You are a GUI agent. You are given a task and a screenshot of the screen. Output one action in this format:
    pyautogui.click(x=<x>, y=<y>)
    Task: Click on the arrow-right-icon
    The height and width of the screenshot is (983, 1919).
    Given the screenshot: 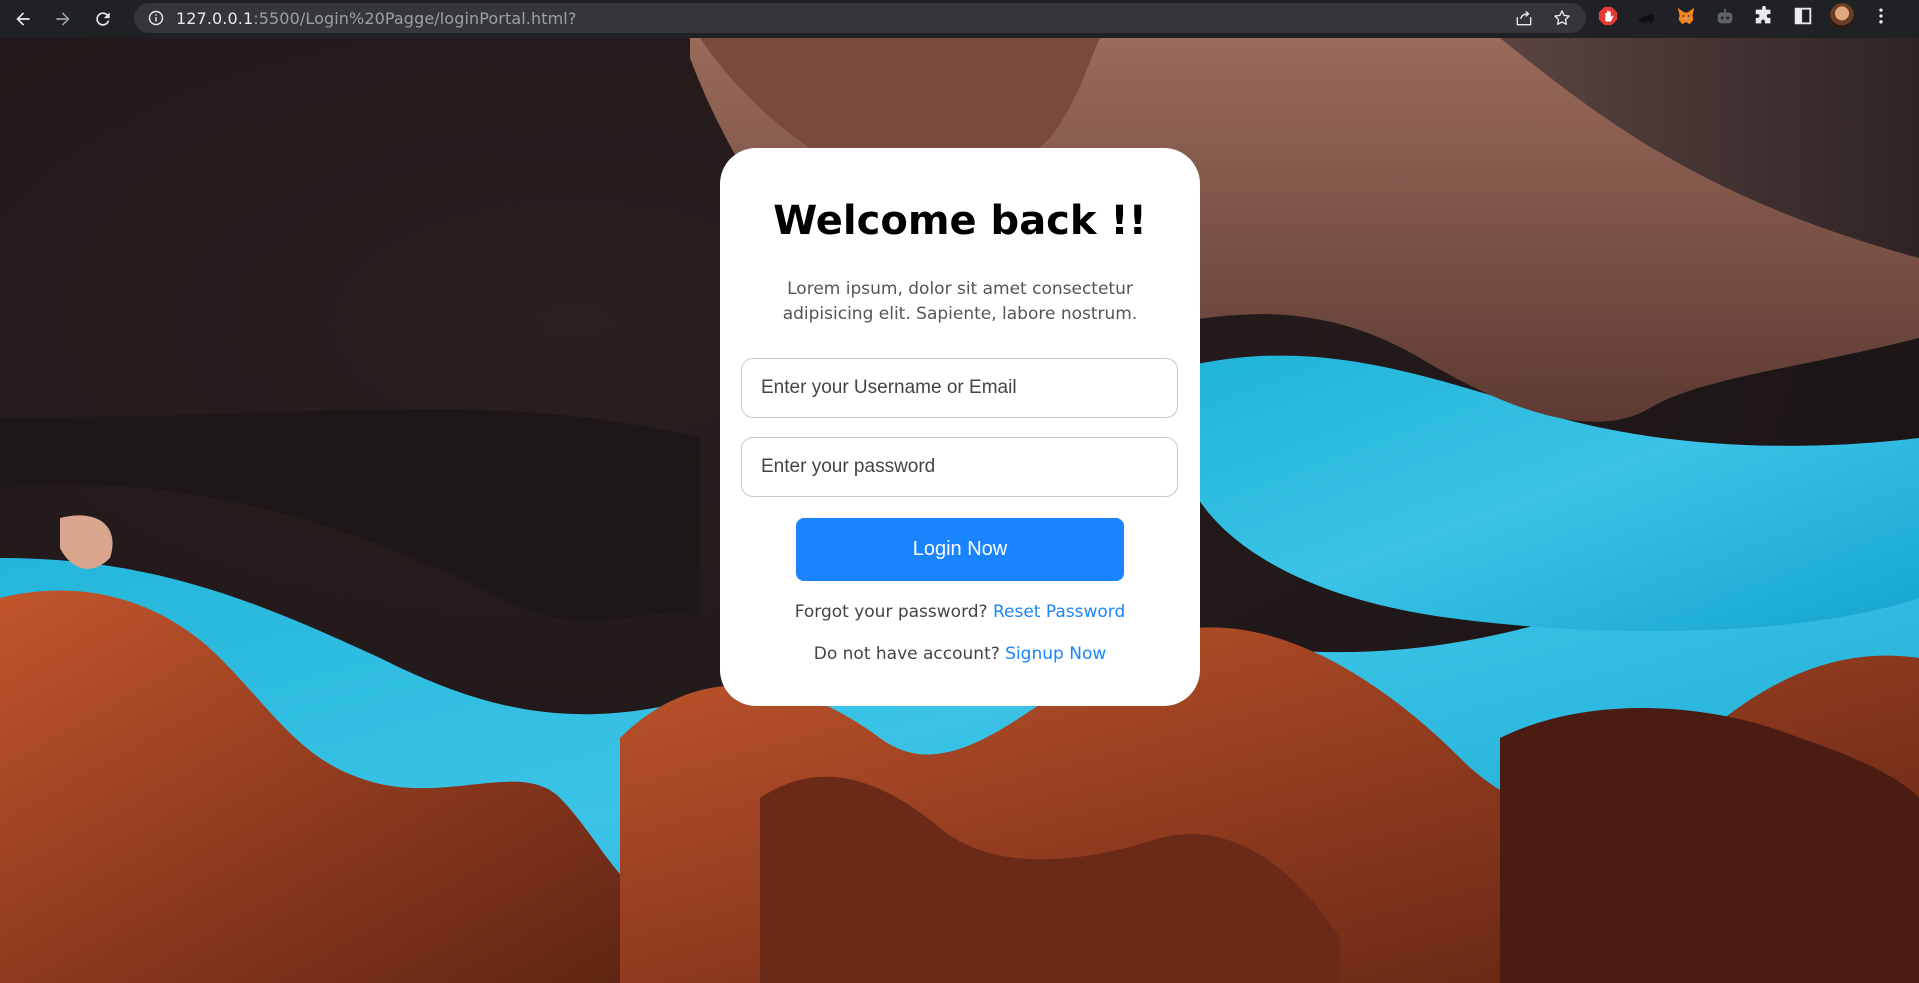 What is the action you would take?
    pyautogui.click(x=63, y=19)
    